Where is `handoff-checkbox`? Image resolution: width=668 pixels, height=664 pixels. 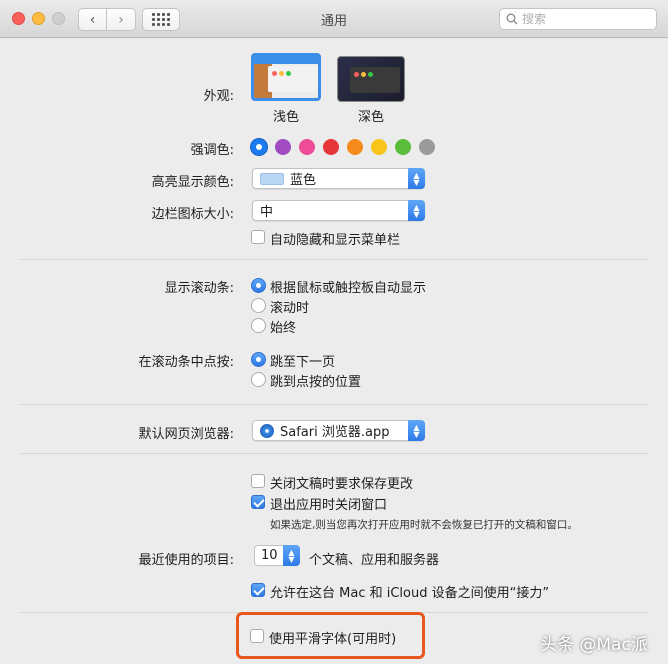
handoff-checkbox is located at coordinates (258, 590).